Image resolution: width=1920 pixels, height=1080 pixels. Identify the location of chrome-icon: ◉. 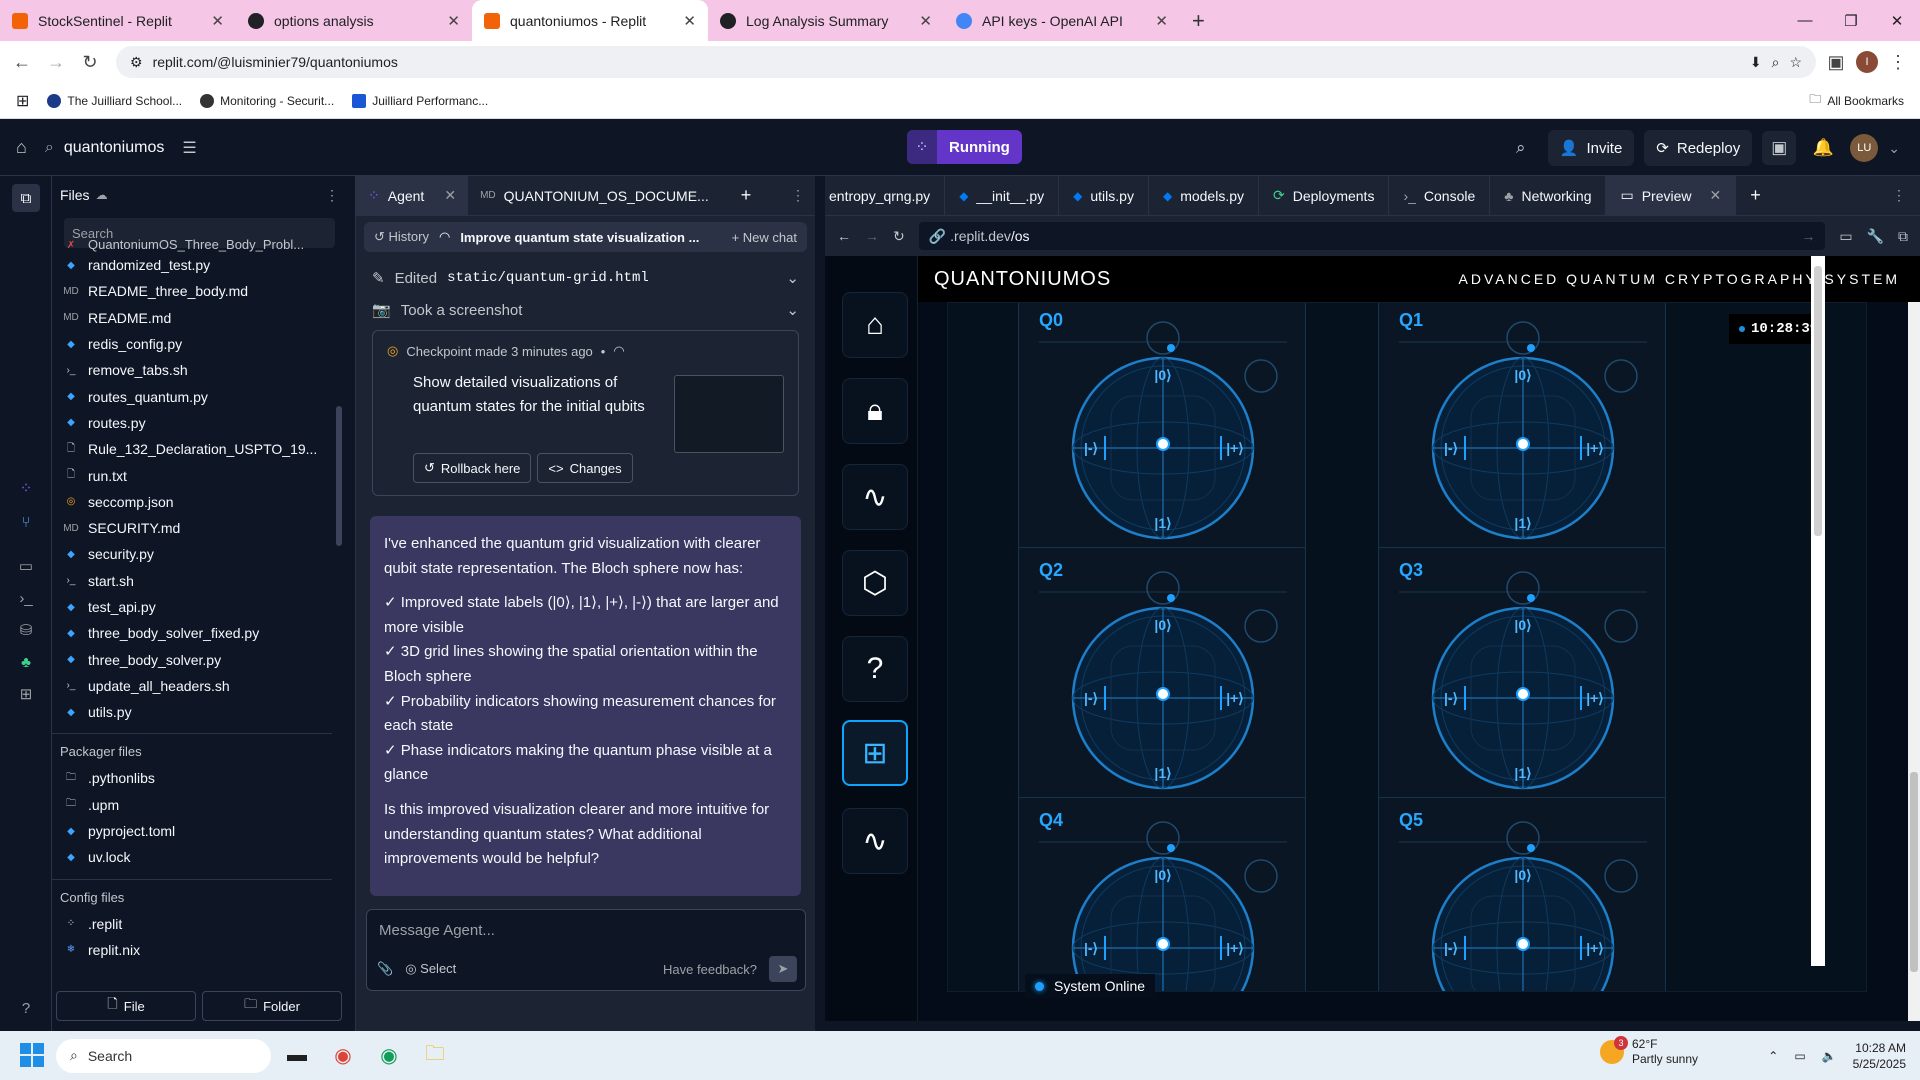
(343, 1056).